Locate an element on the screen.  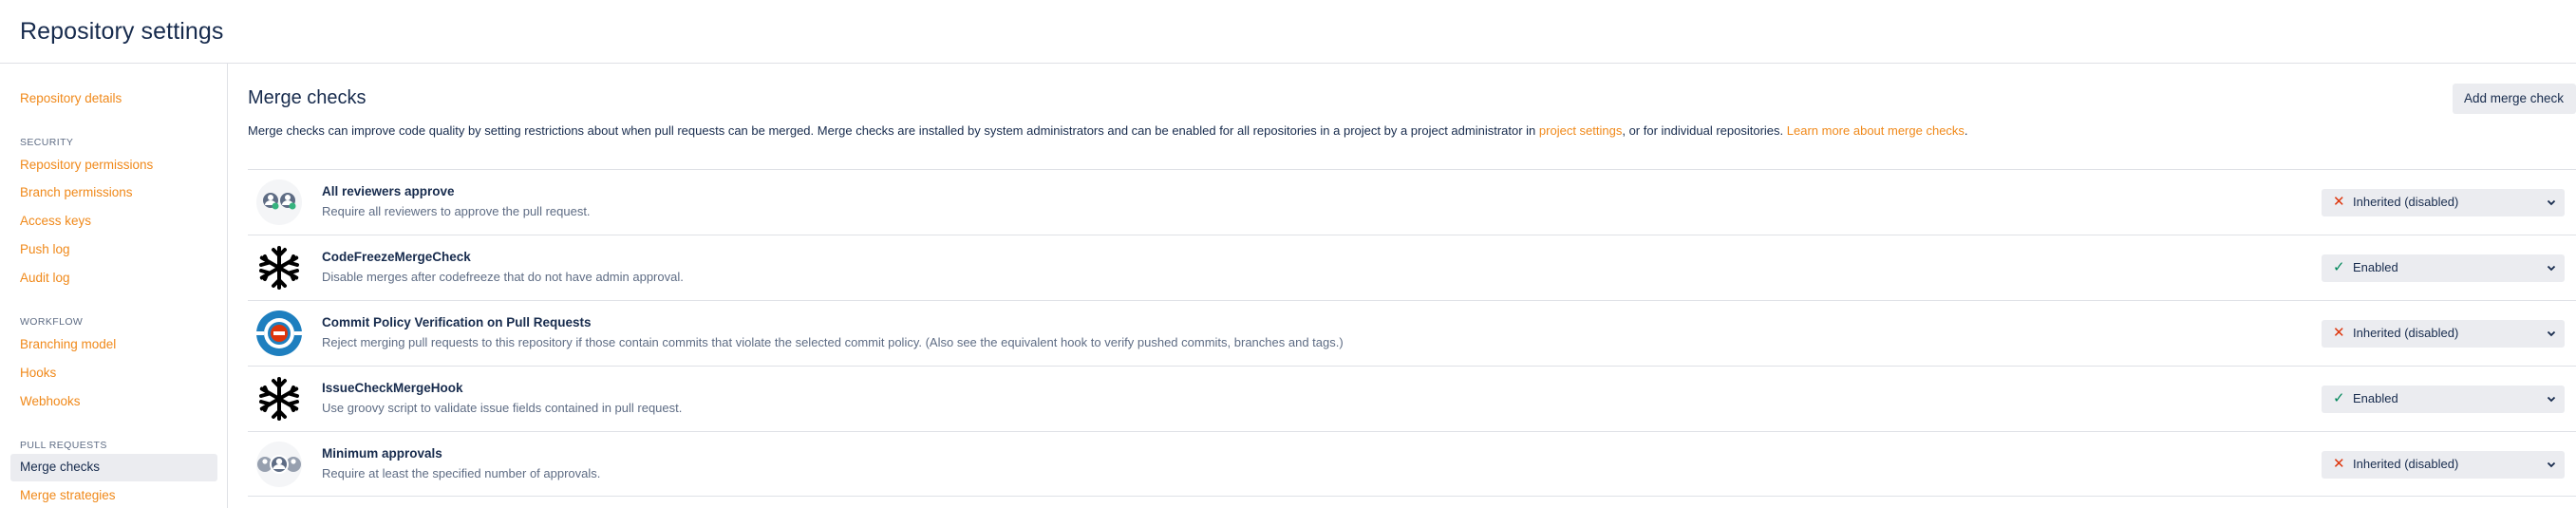
approvals-icon is located at coordinates (279, 464).